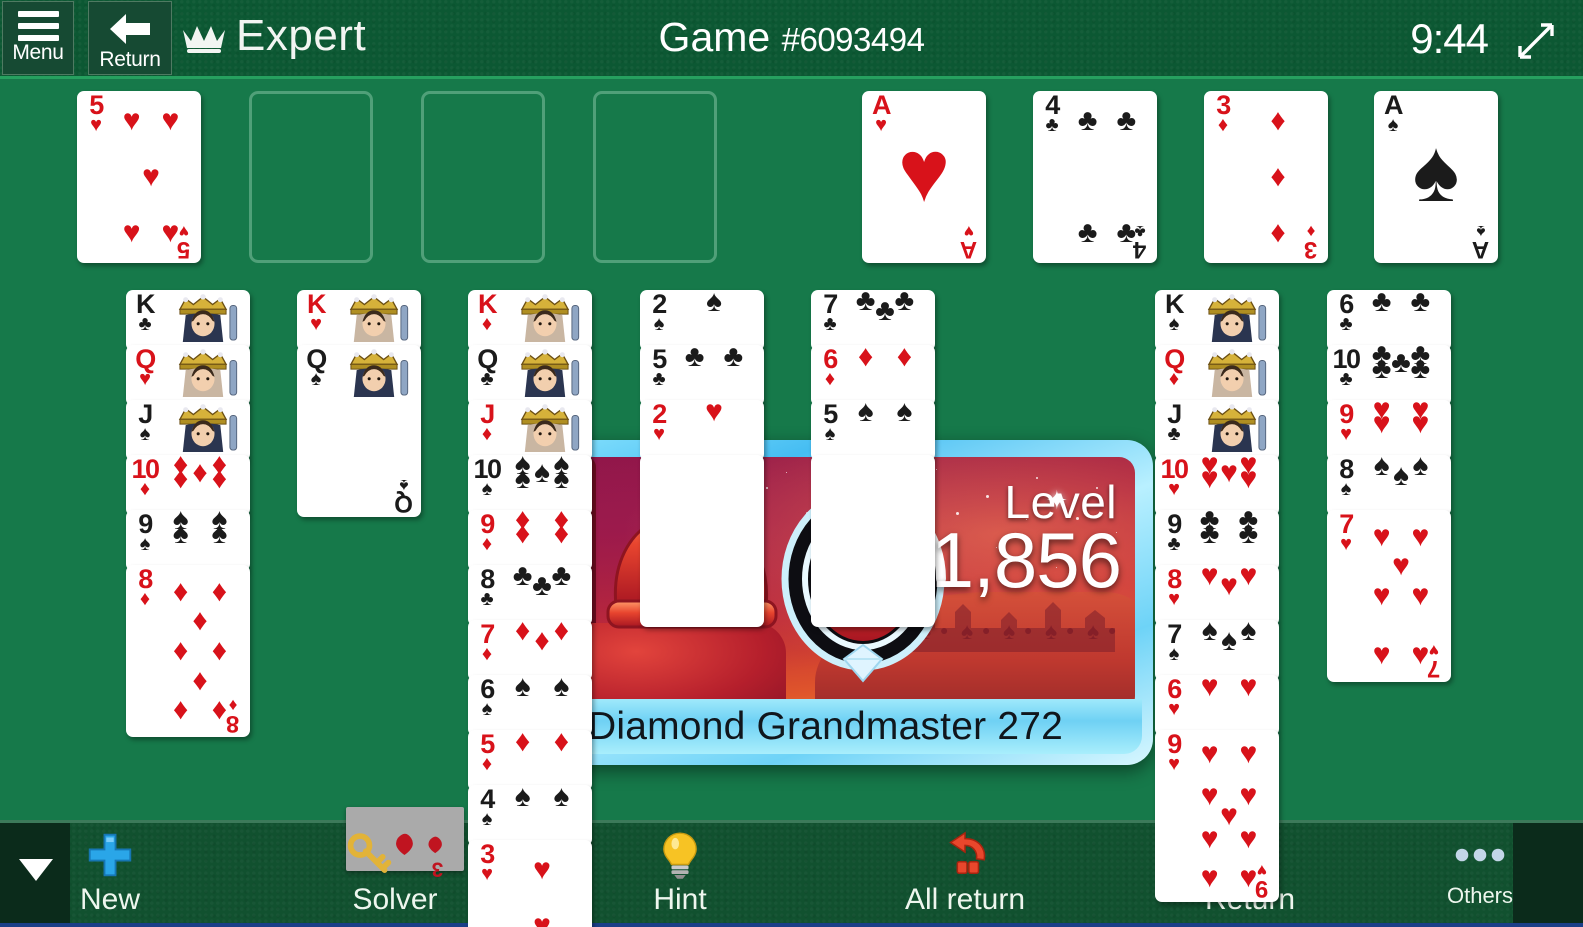  I want to click on tableau-card: 6 ♠ ♠ ♠, so click(530, 705).